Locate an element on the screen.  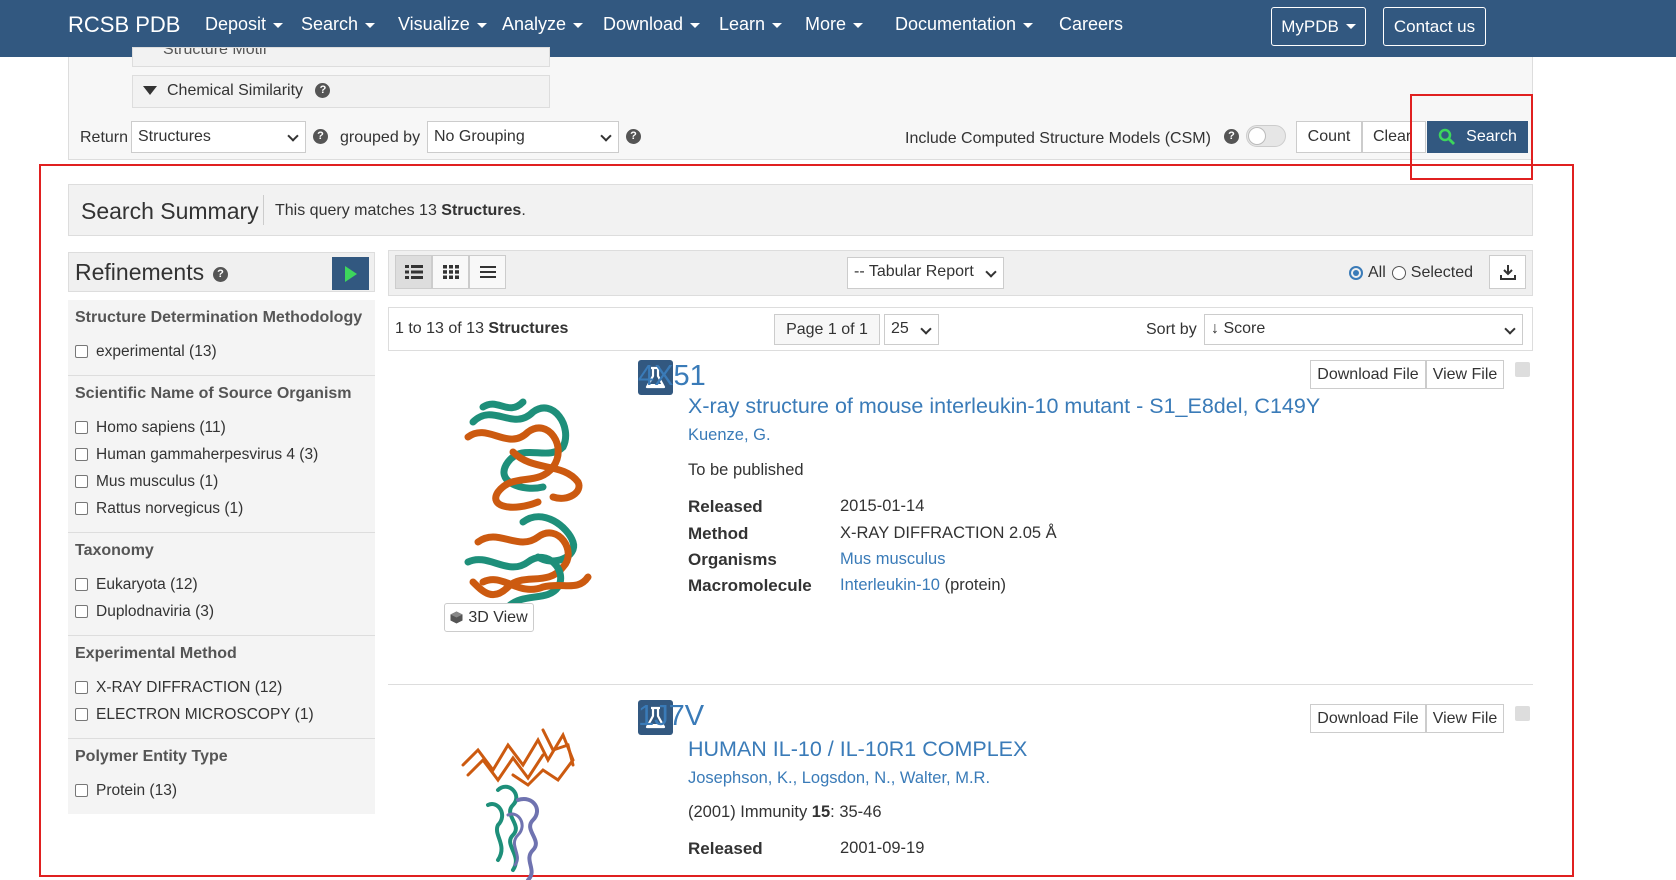
selection-scope: All Selected is located at coordinates (1411, 273).